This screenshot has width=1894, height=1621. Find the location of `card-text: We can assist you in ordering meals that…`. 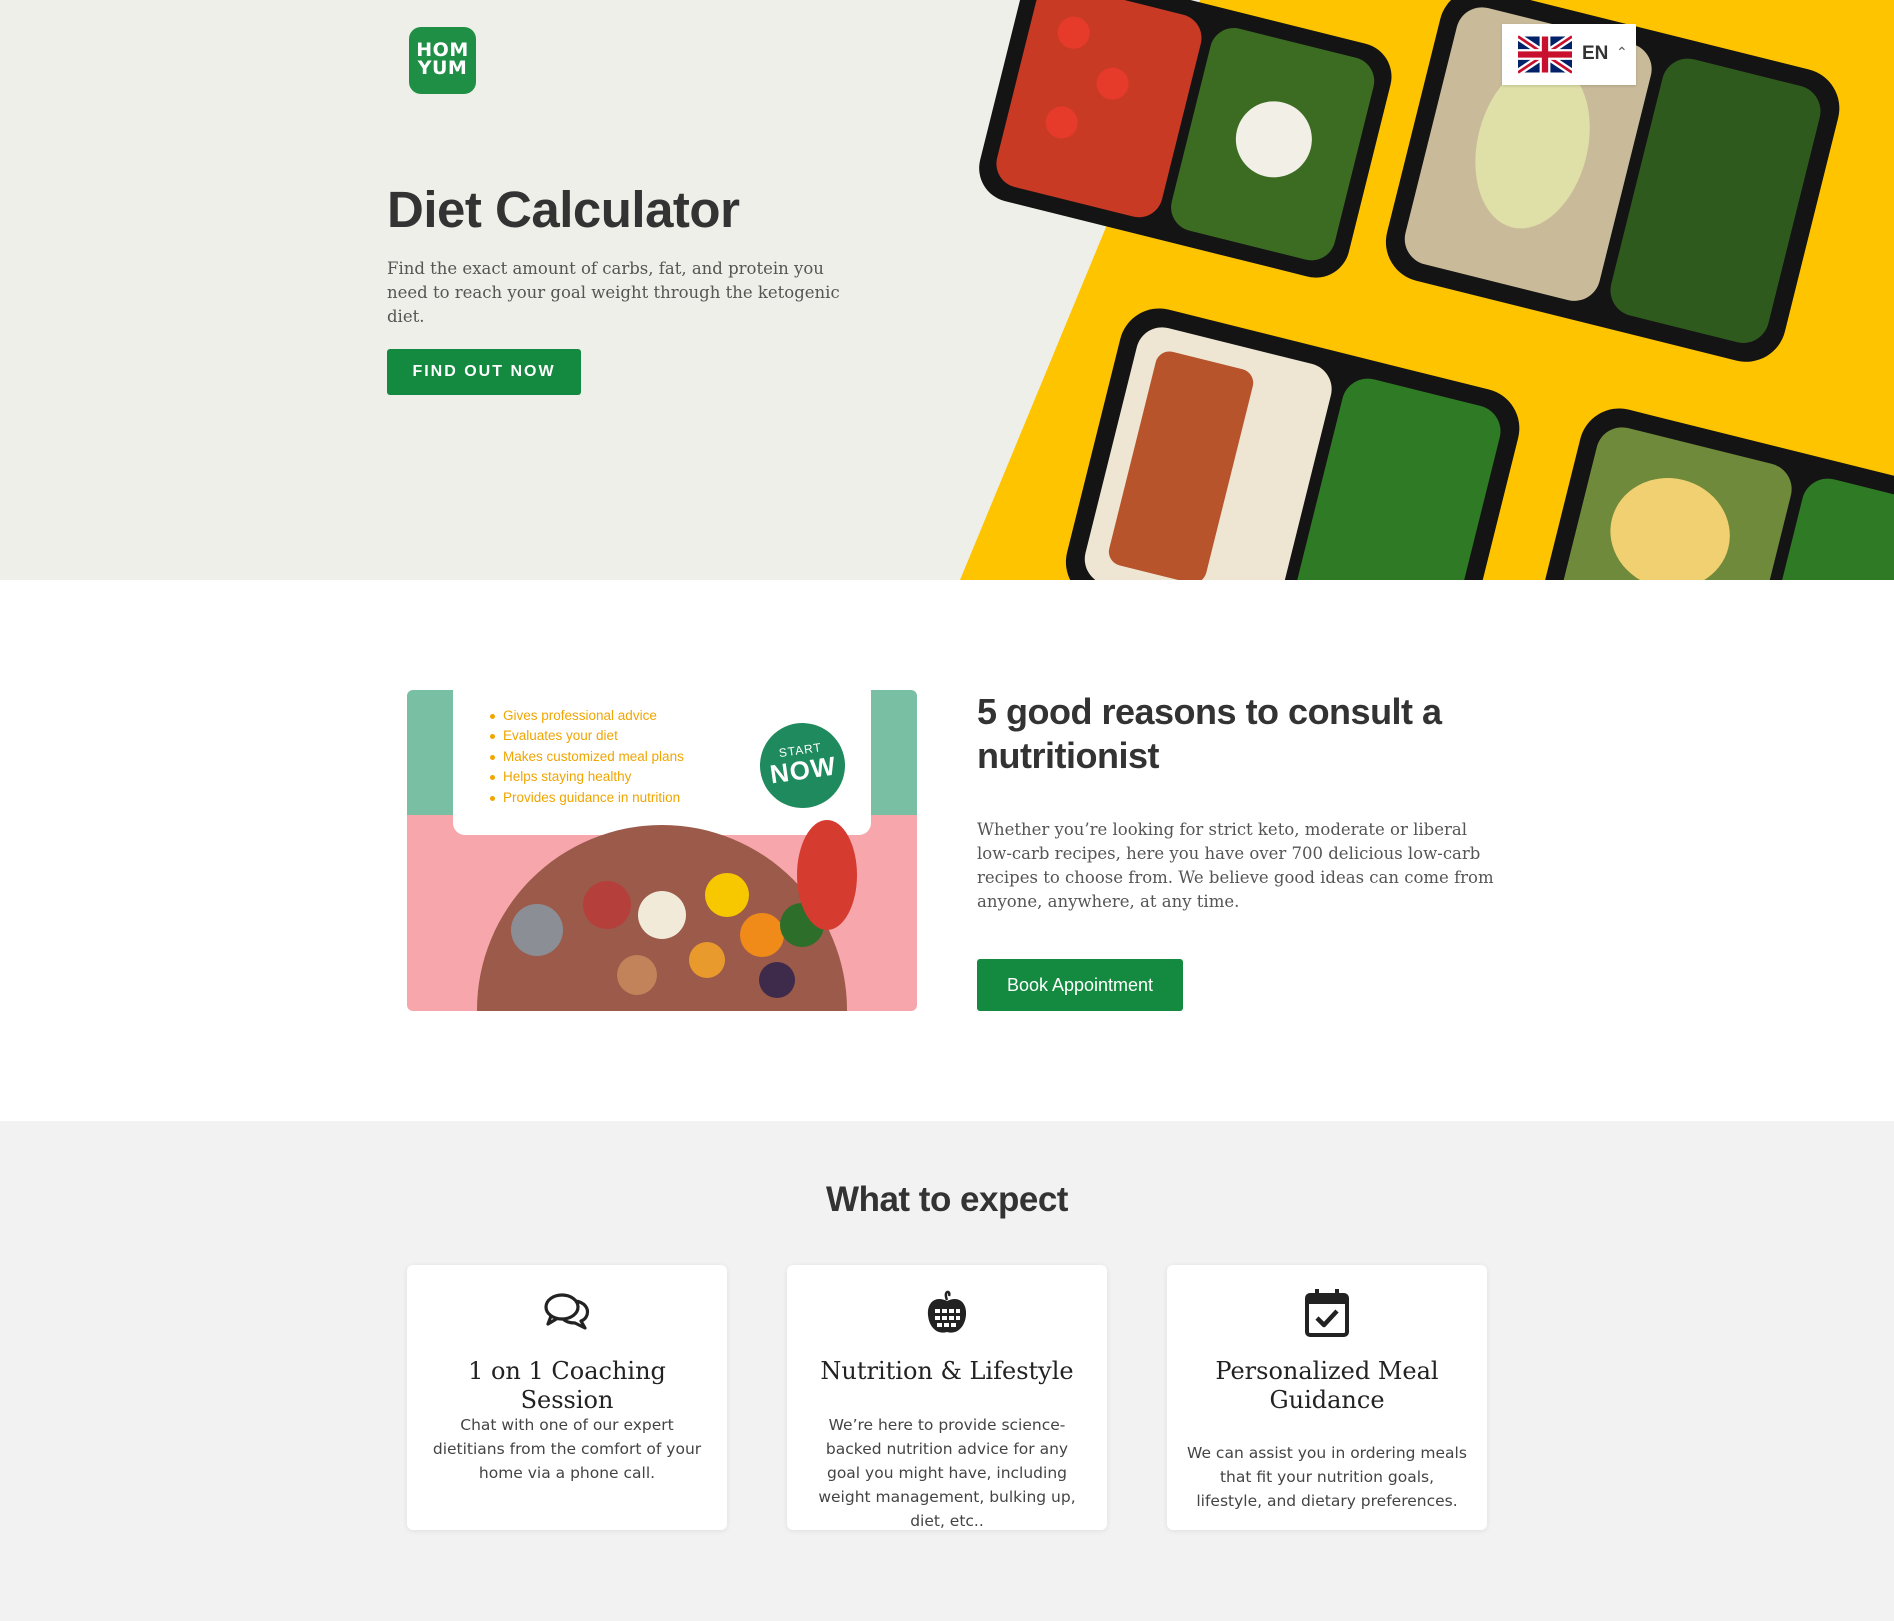

card-text: We can assist you in ordering meals that… is located at coordinates (1327, 1477).